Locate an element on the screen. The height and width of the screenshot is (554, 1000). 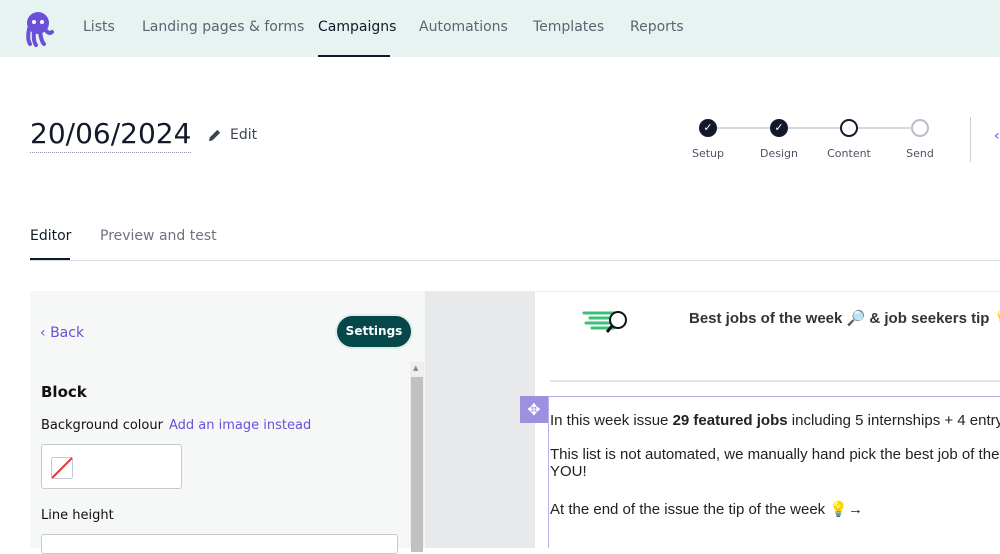
scroll-up-icon: ▲ is located at coordinates (415, 368).